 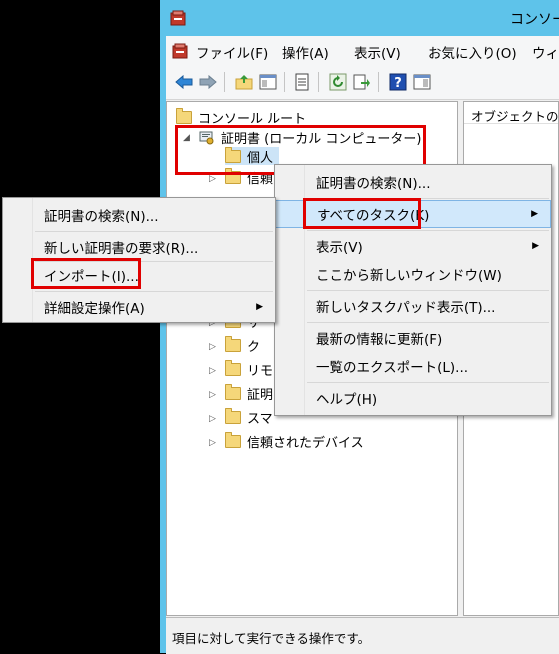 I want to click on document-icon, so click(x=302, y=82).